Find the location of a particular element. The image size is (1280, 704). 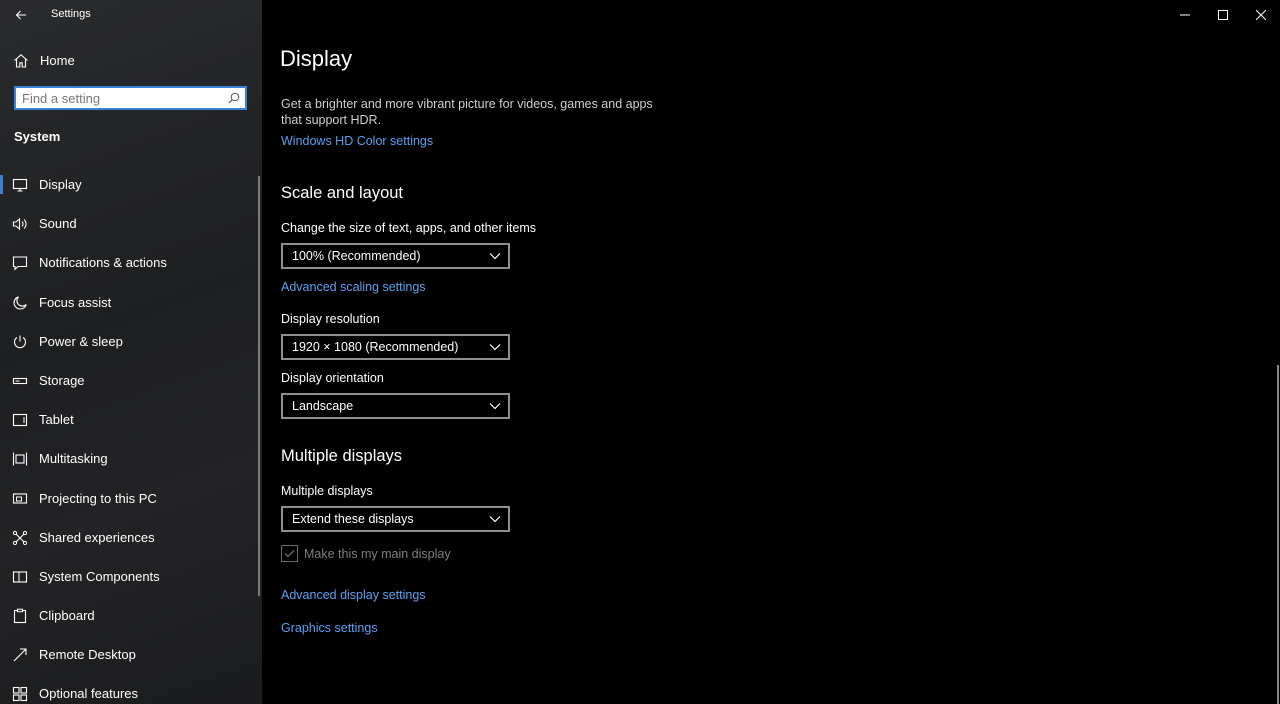

sidebar-item-optional-features: Optional features is located at coordinates (131, 689).